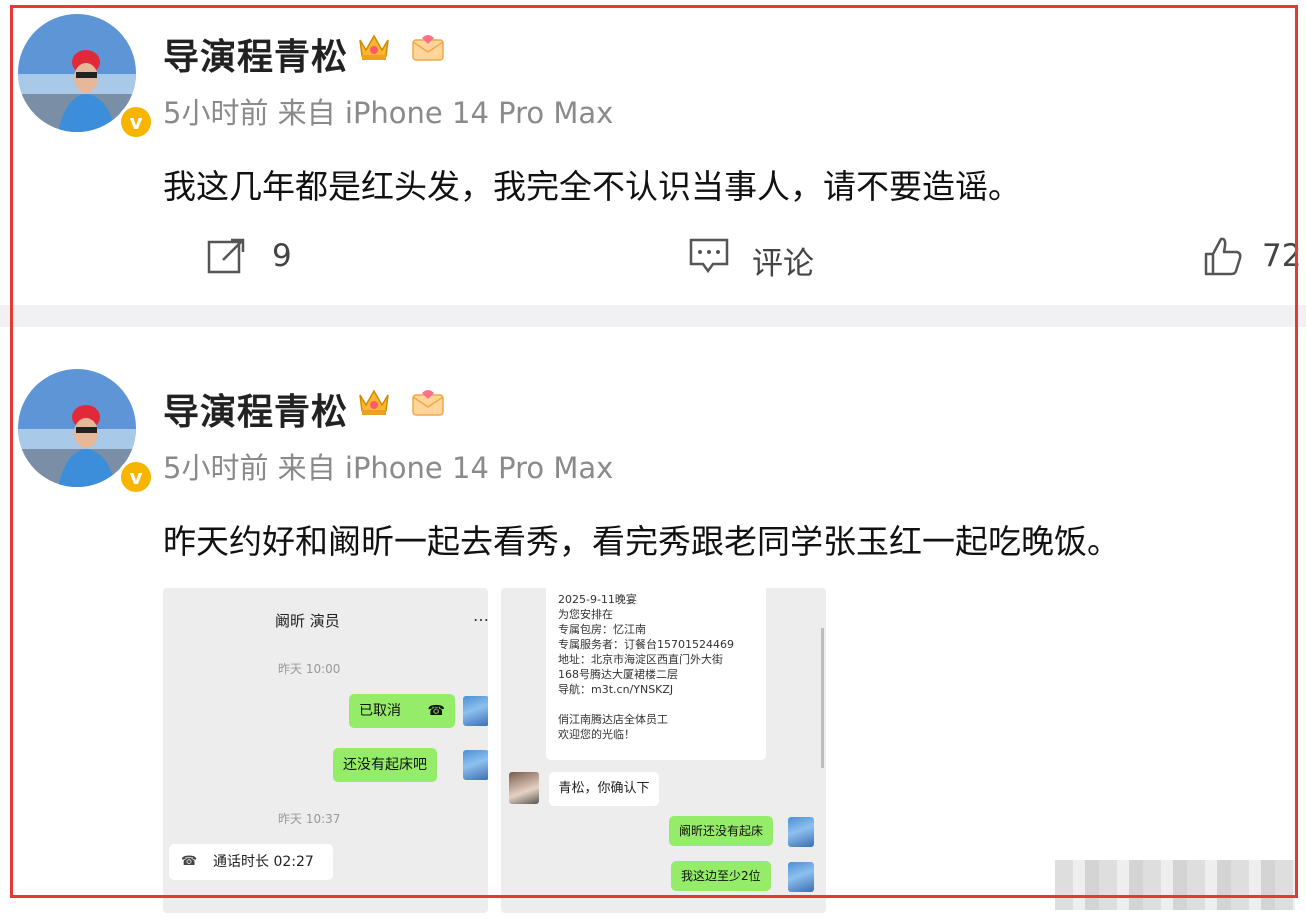 This screenshot has height=922, width=1306. What do you see at coordinates (646, 704) in the screenshot?
I see `card-spacer` at bounding box center [646, 704].